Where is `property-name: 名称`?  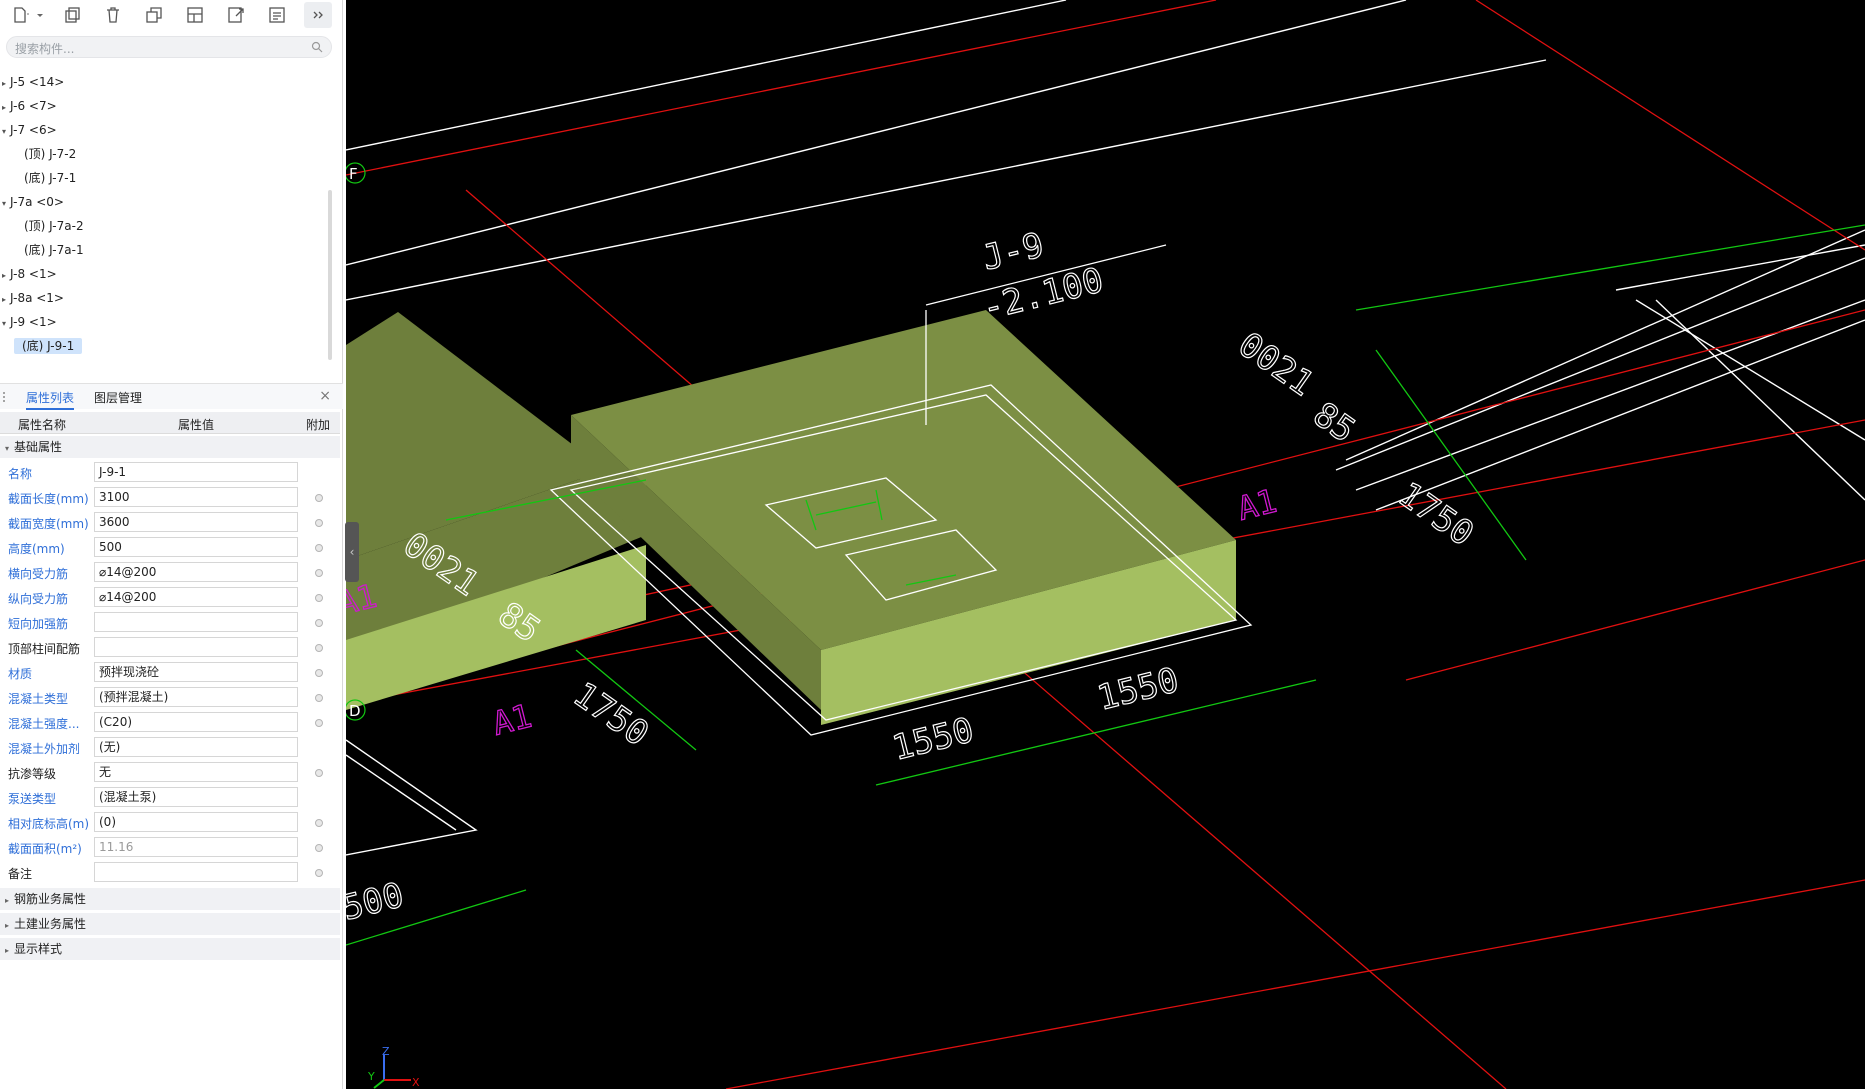 property-name: 名称 is located at coordinates (20, 474).